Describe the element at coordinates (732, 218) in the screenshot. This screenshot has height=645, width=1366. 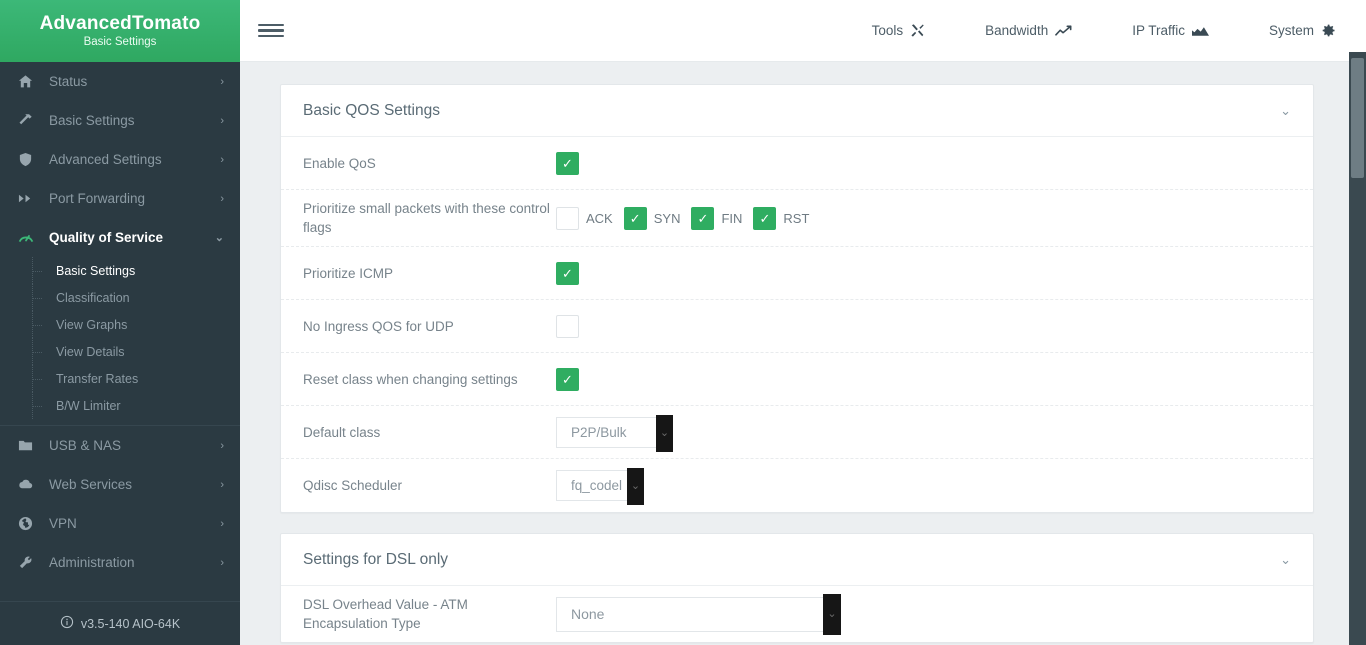
I see `flag-label: FIN` at that location.